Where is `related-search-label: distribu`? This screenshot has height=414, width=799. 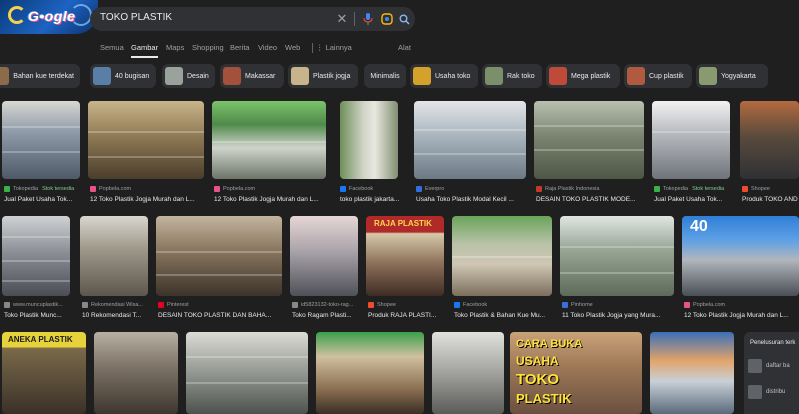
related-search-label: distribu is located at coordinates (776, 392).